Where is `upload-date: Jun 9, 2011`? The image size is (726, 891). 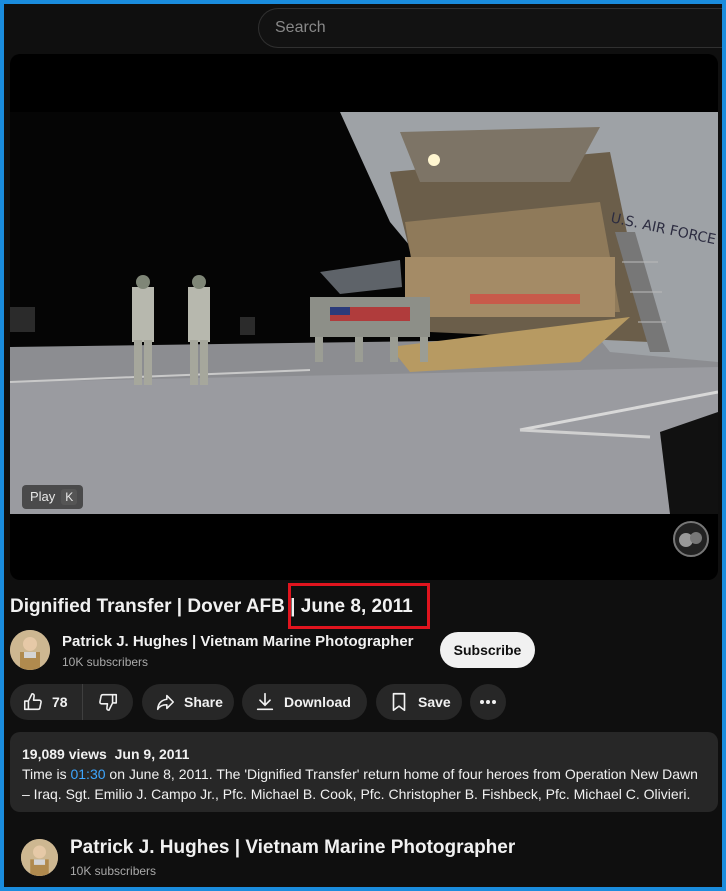 upload-date: Jun 9, 2011 is located at coordinates (152, 754).